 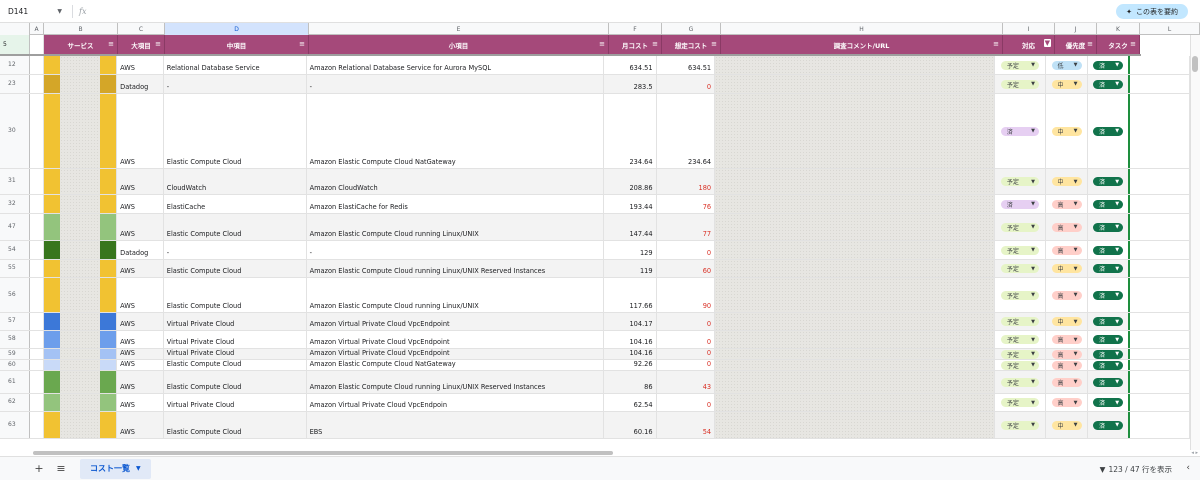 What do you see at coordinates (1021, 204) in the screenshot?
I see `action-cell: 済 ▼` at bounding box center [1021, 204].